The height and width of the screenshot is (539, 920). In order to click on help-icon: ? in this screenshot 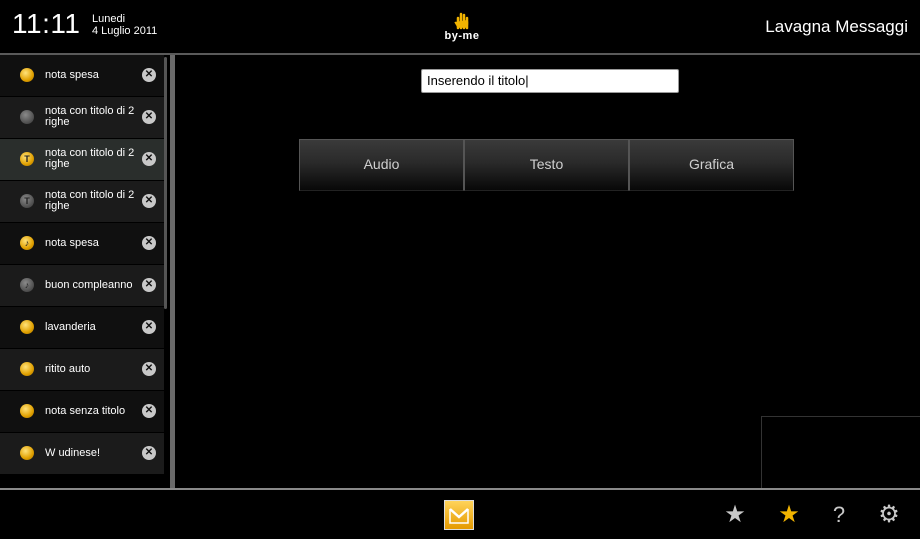, I will do `click(839, 515)`.